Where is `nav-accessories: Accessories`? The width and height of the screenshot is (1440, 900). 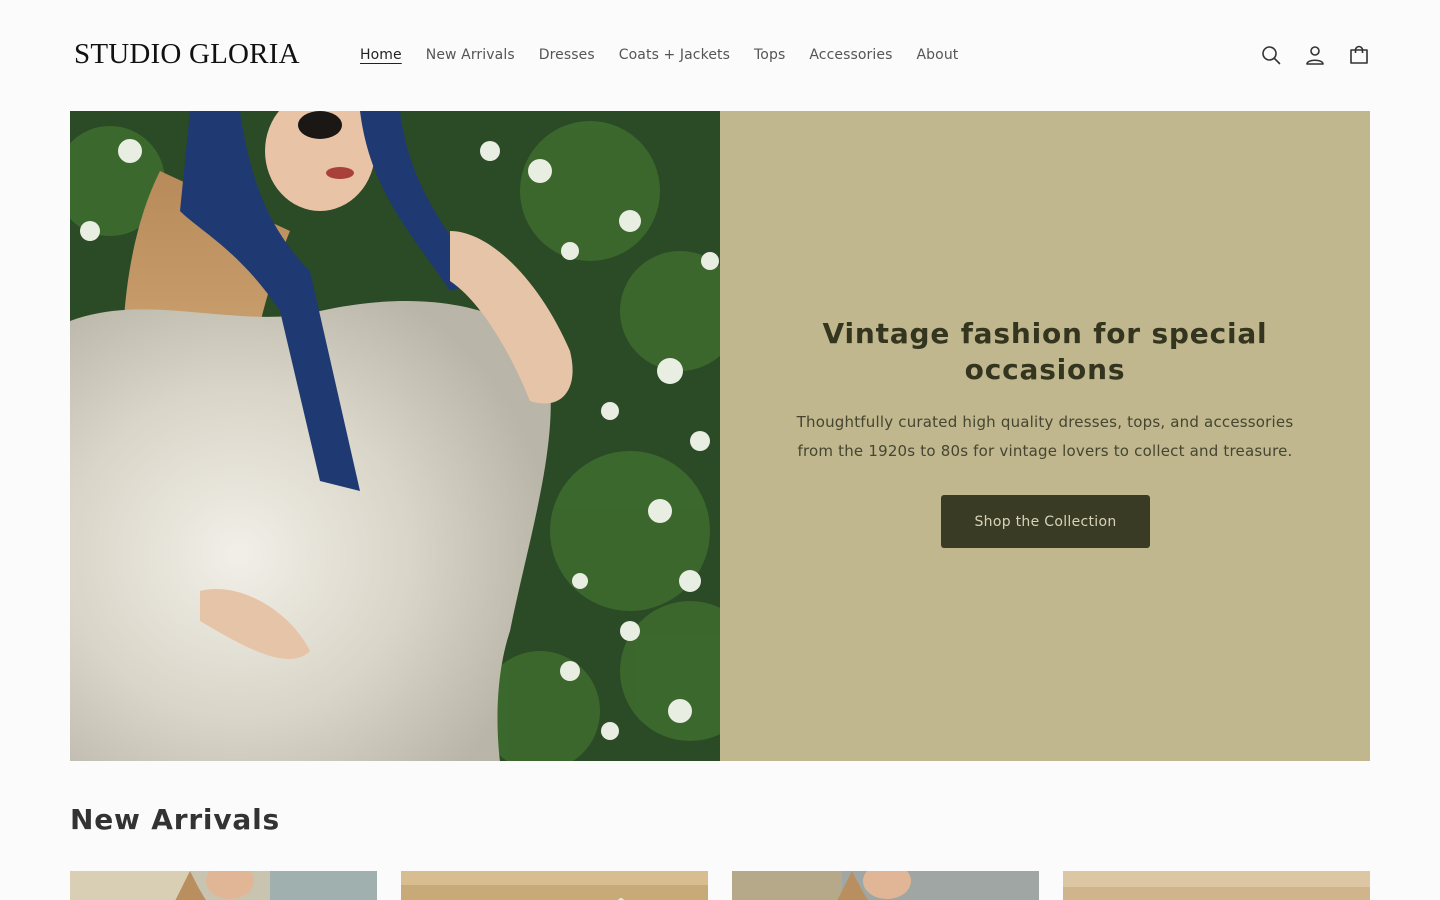
nav-accessories: Accessories is located at coordinates (850, 55).